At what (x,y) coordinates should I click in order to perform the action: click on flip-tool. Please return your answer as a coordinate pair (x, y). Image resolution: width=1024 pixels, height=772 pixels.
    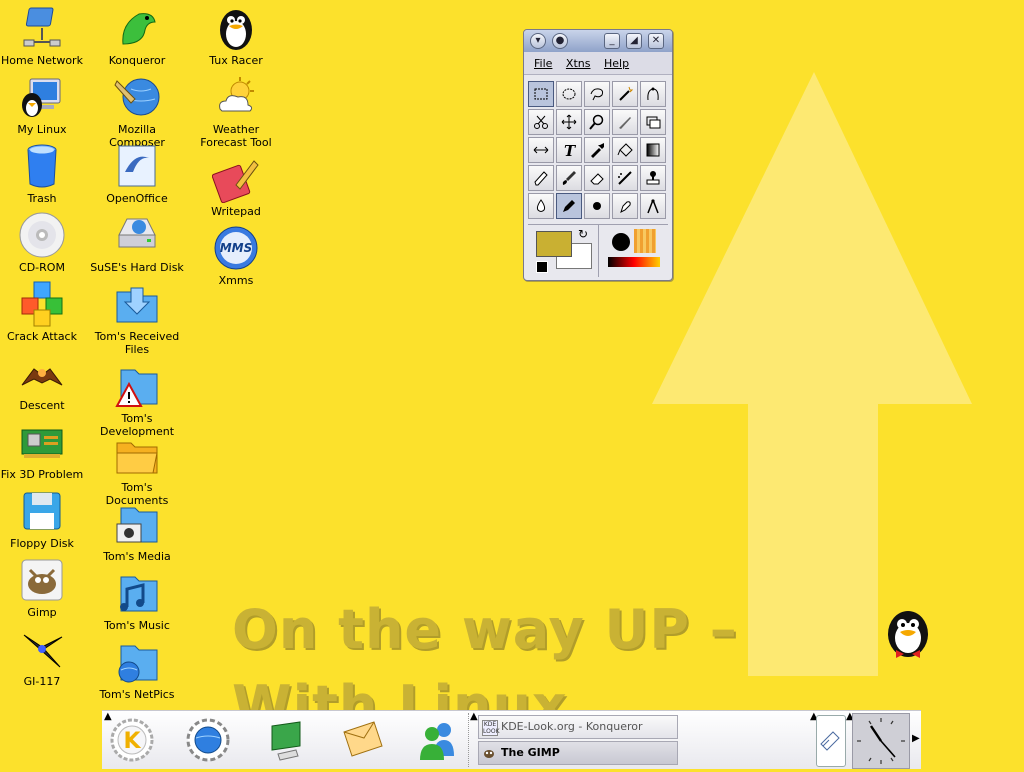
    Looking at the image, I should click on (541, 150).